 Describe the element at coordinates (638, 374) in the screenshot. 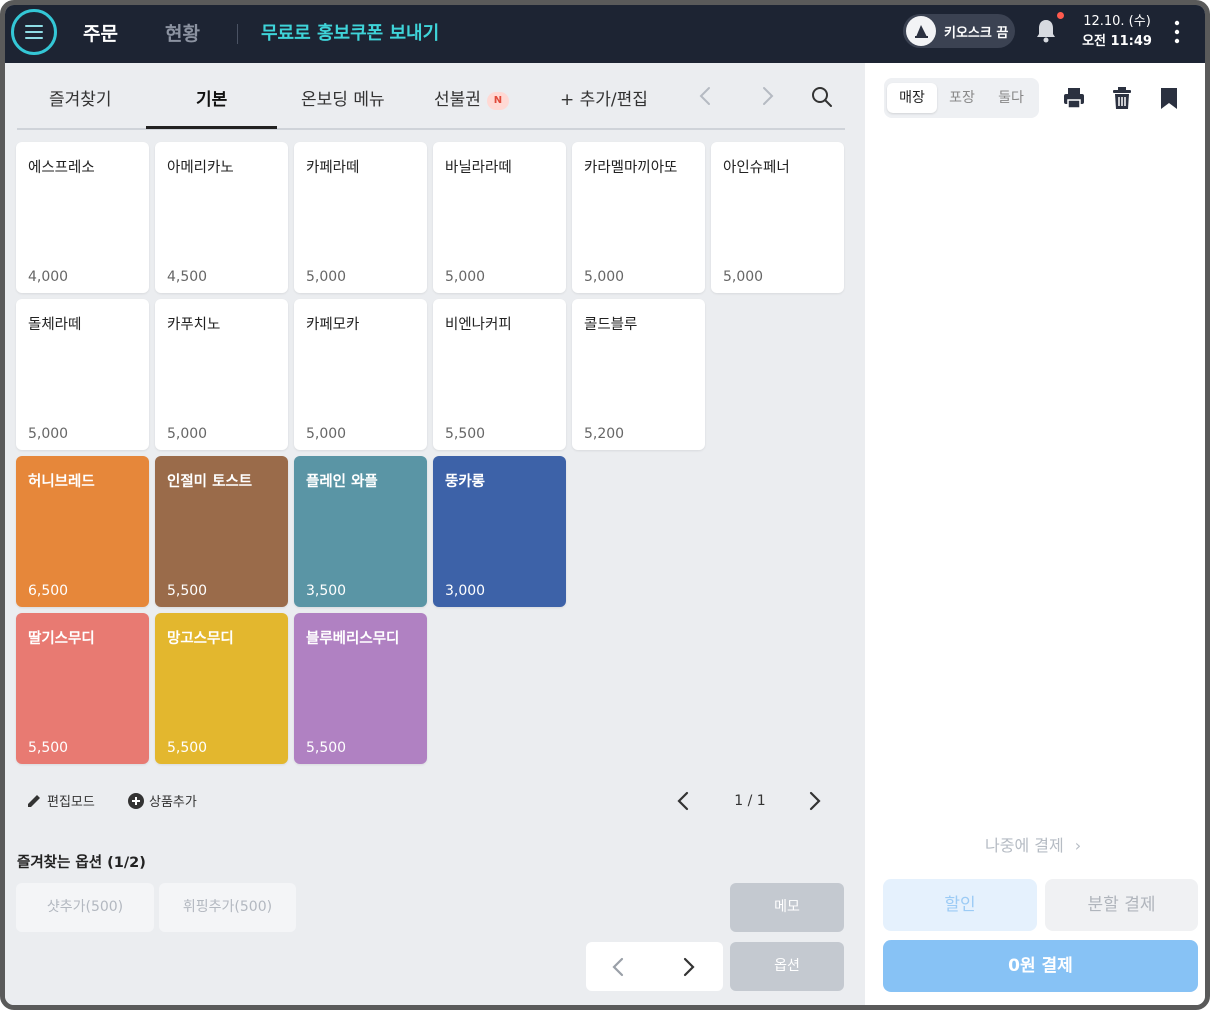

I see `product-tile: 콜드블루 5,200` at that location.